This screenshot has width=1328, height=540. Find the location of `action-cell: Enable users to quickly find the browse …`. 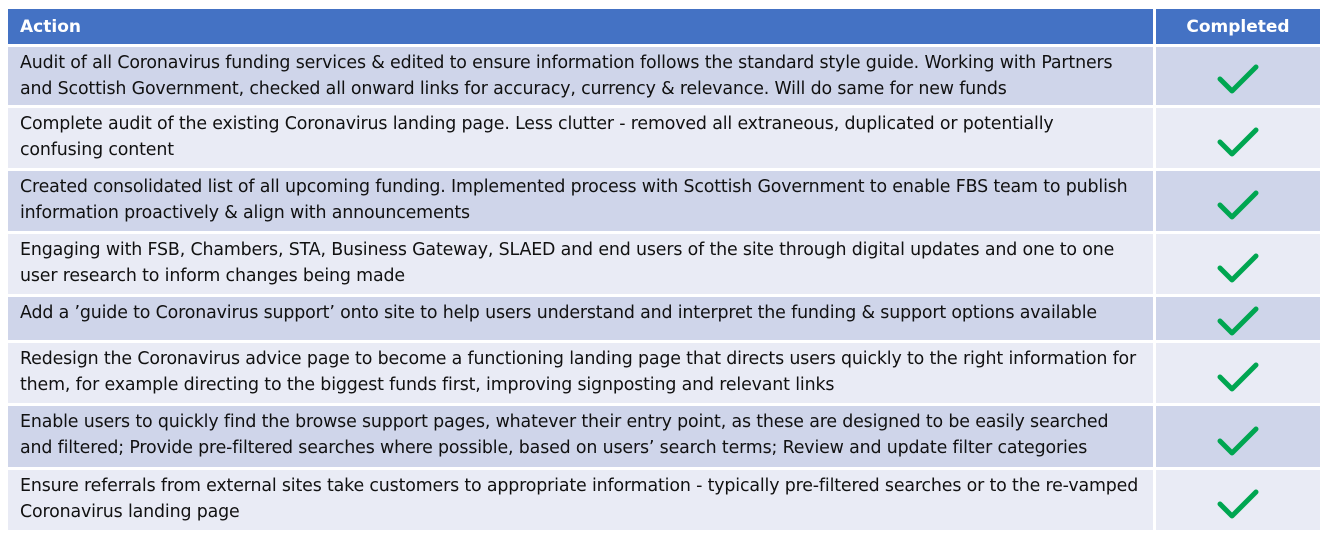

action-cell: Enable users to quickly find the browse … is located at coordinates (582, 436).